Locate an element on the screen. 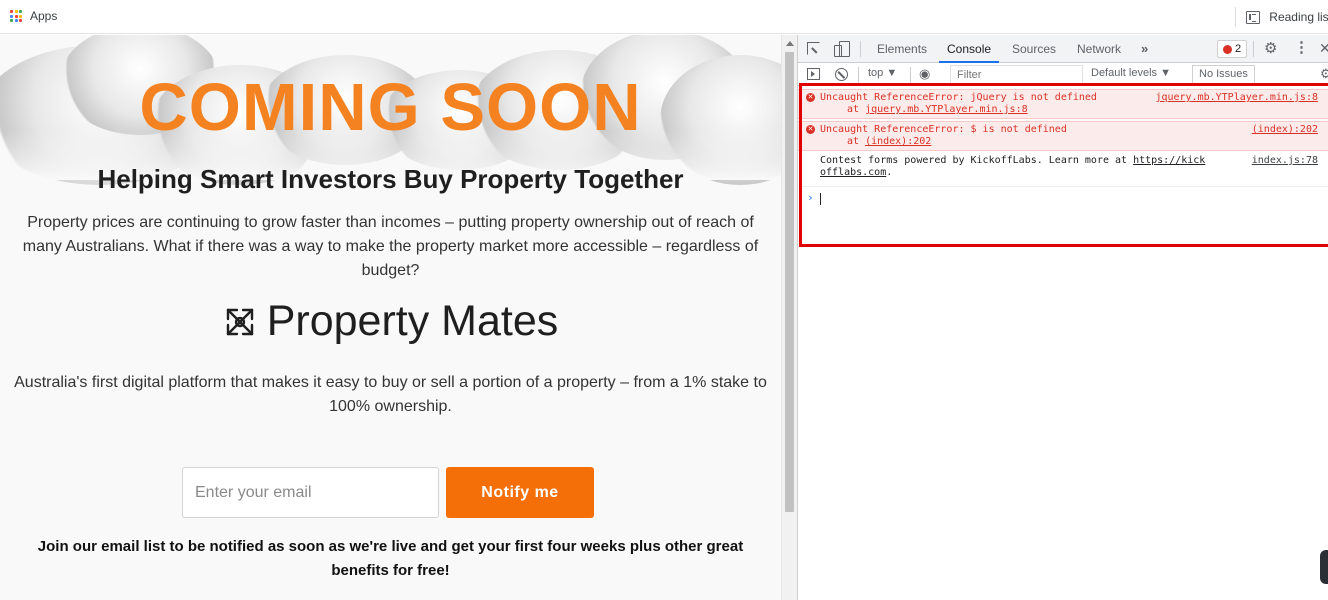 The image size is (1328, 600). tab-sources: Sources is located at coordinates (1034, 49).